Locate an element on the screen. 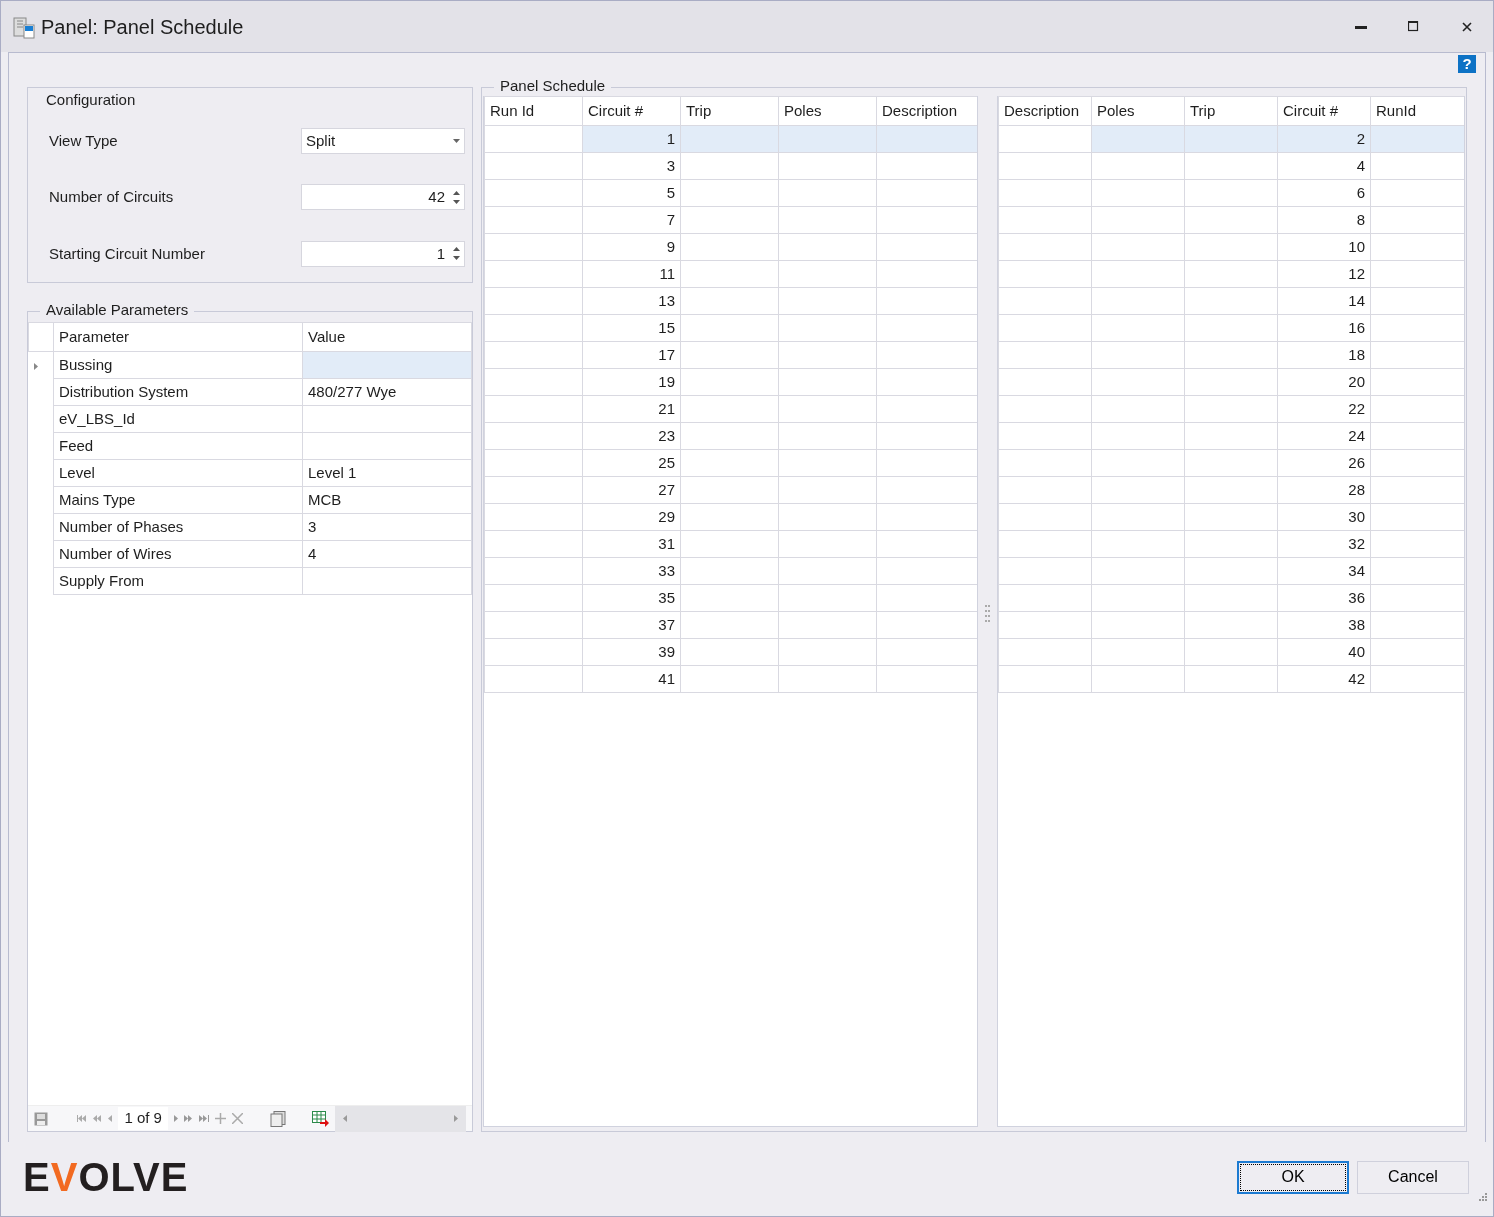  table-cell: 26 is located at coordinates (1324, 463).